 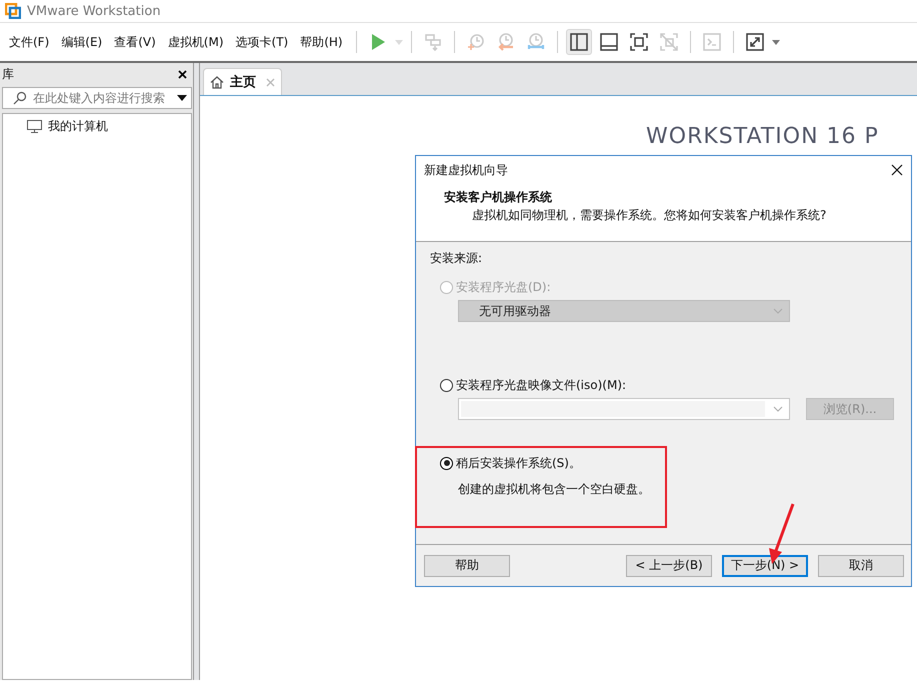 I want to click on iso-path-field, so click(x=624, y=409).